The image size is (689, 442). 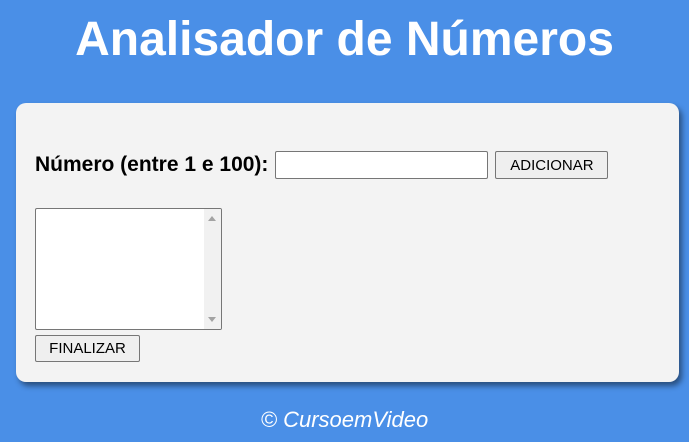 I want to click on number-input, so click(x=382, y=165).